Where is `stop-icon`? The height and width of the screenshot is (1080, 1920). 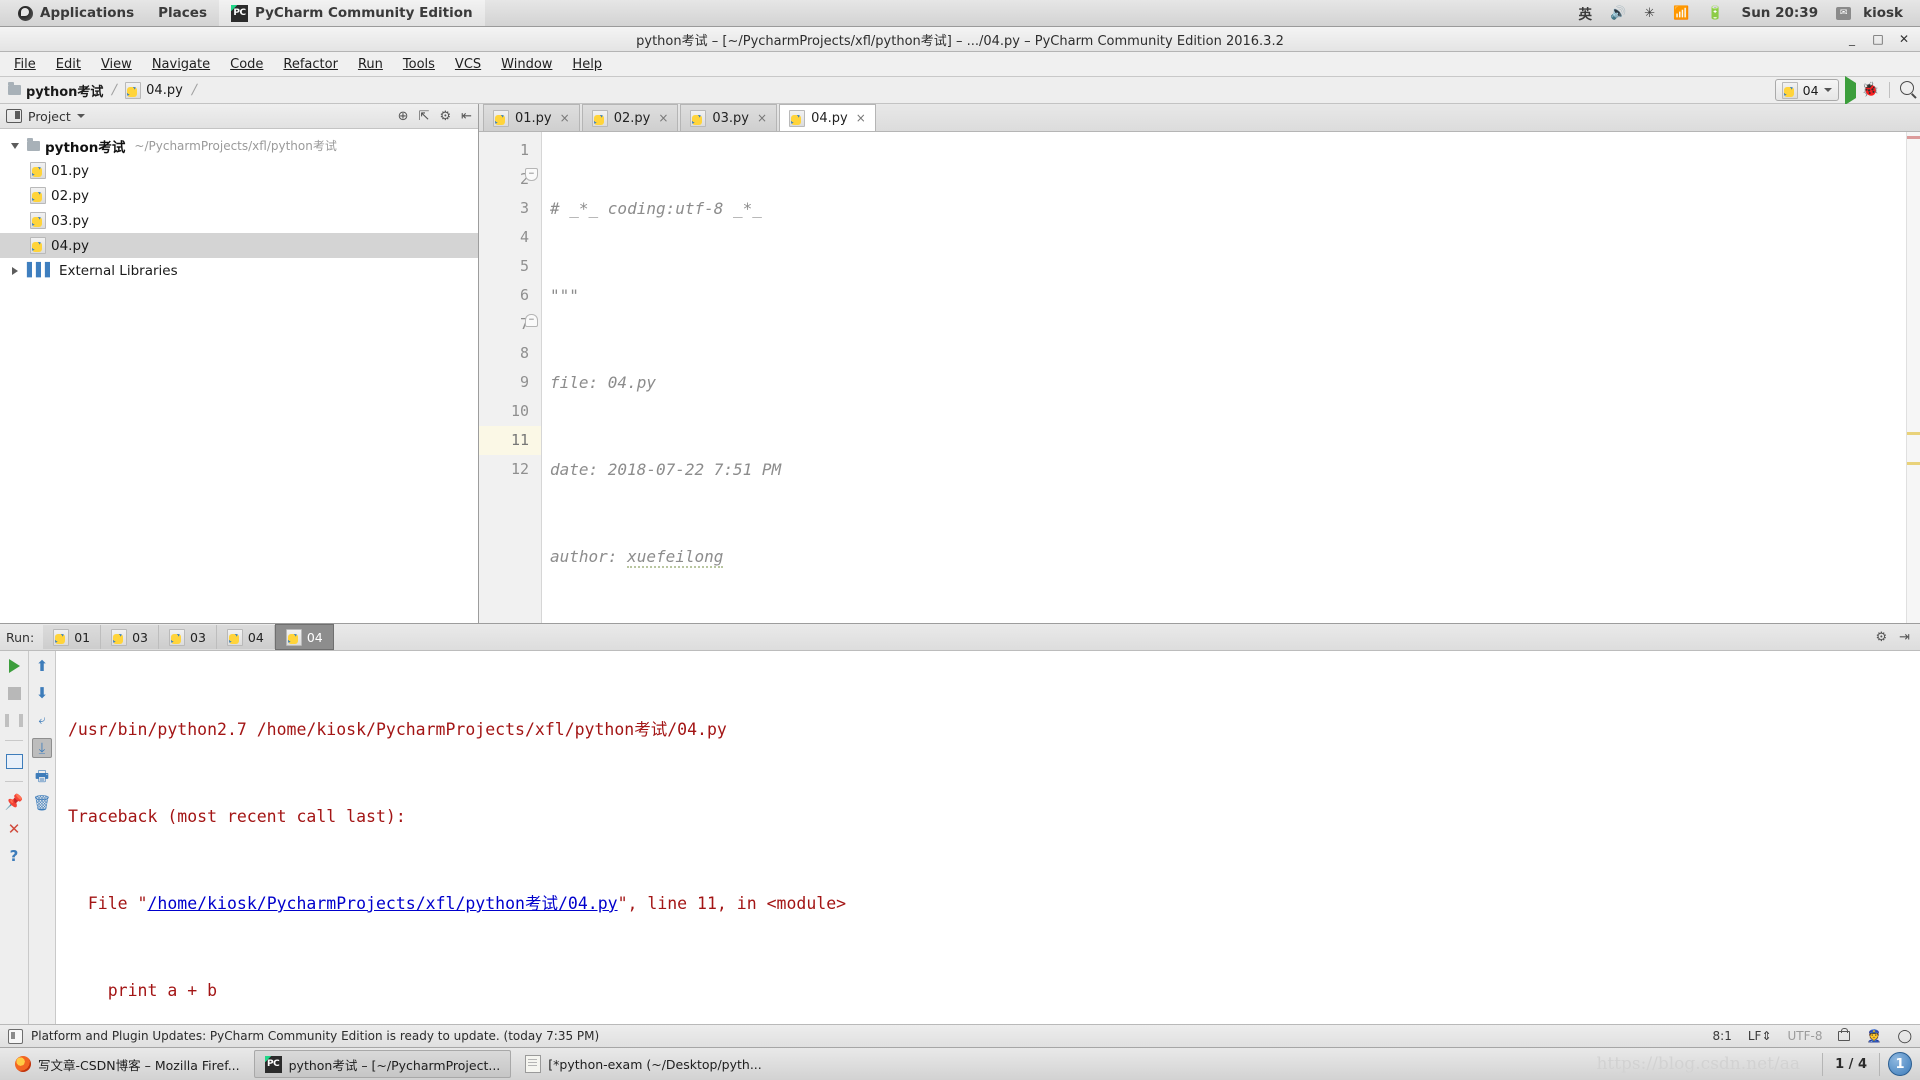
stop-icon is located at coordinates (14, 693).